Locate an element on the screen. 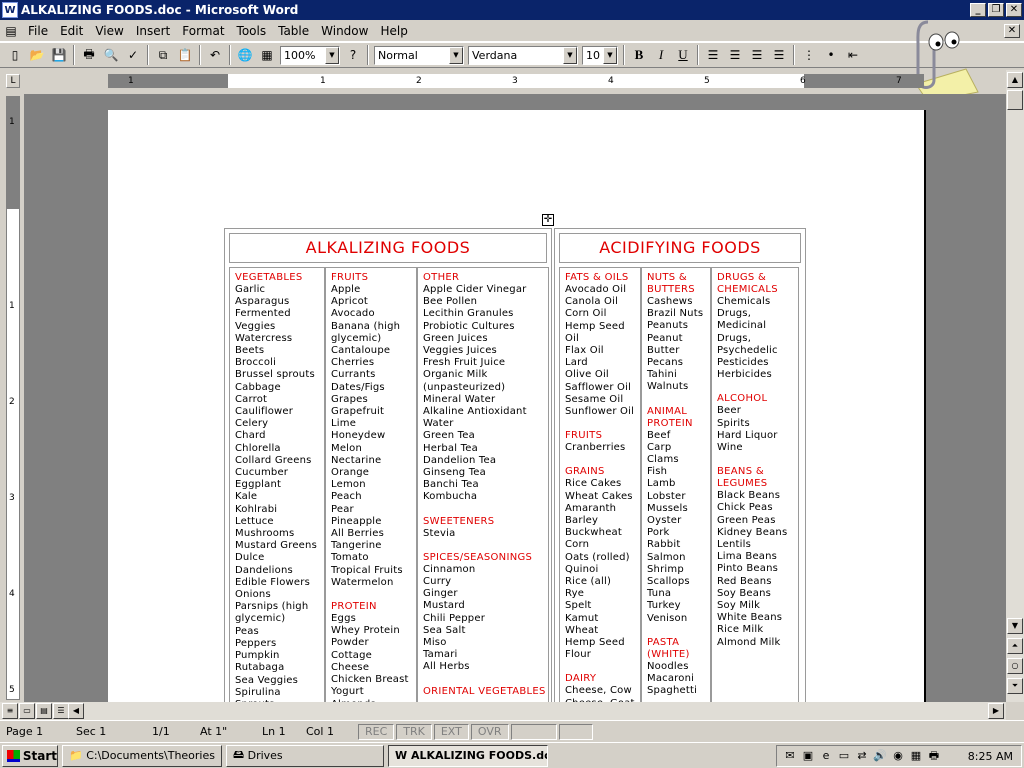  web-layout-view-icon: ▭ is located at coordinates (27, 711).